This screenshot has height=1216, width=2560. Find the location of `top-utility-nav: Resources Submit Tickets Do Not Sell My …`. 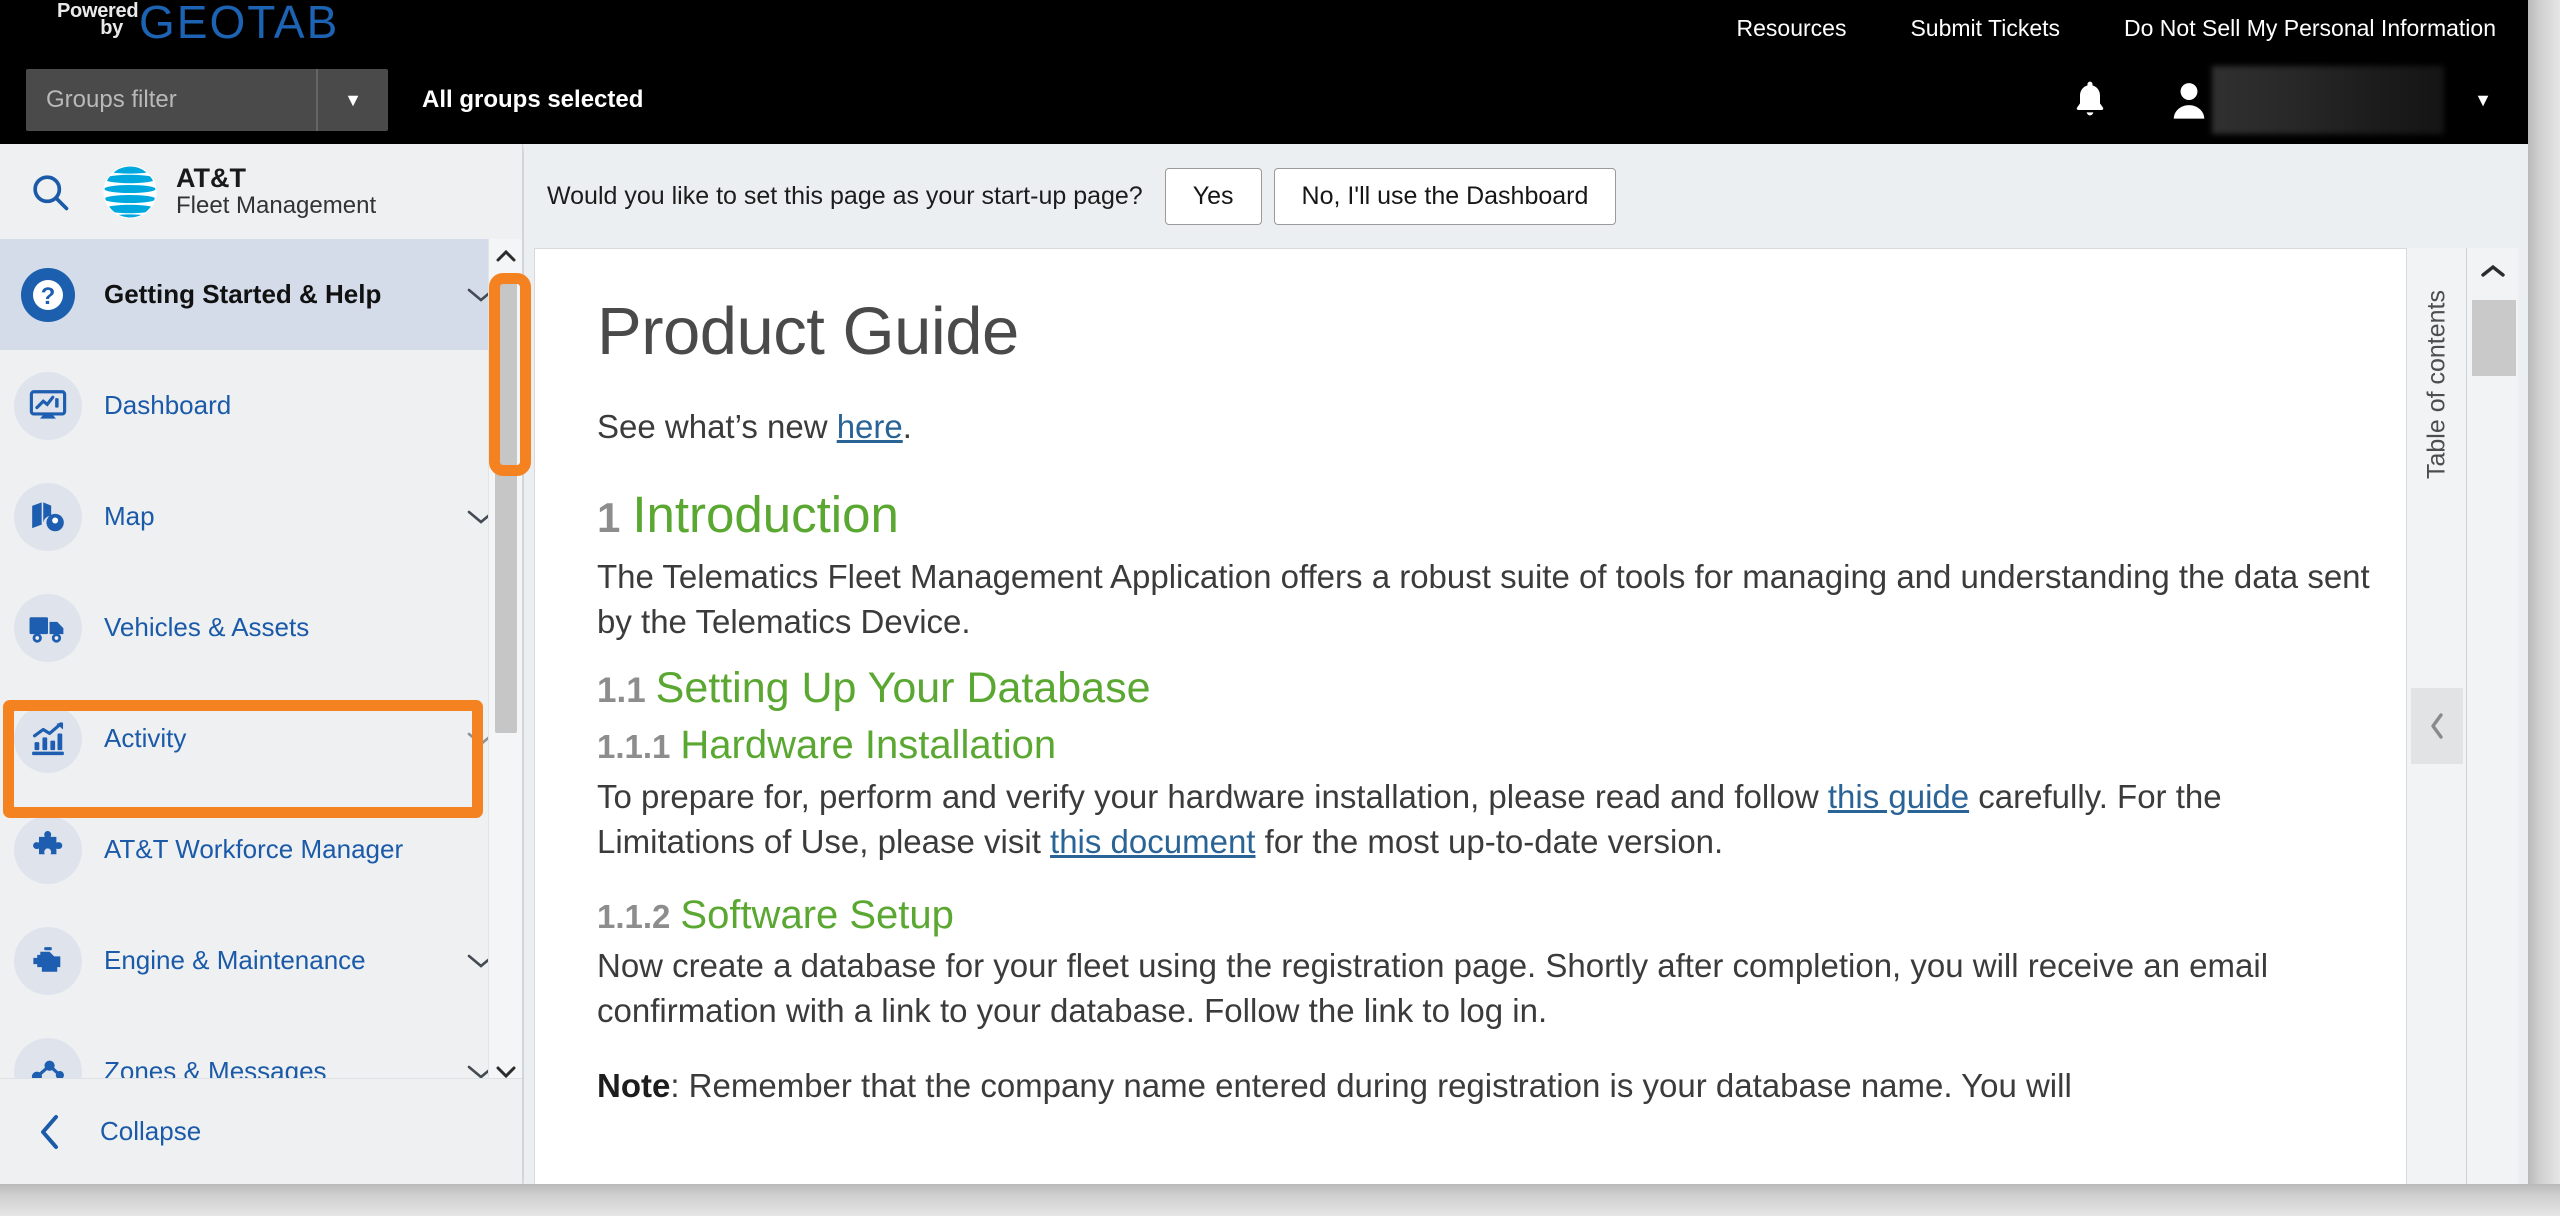

top-utility-nav: Resources Submit Tickets Do Not Sell My … is located at coordinates (2116, 28).